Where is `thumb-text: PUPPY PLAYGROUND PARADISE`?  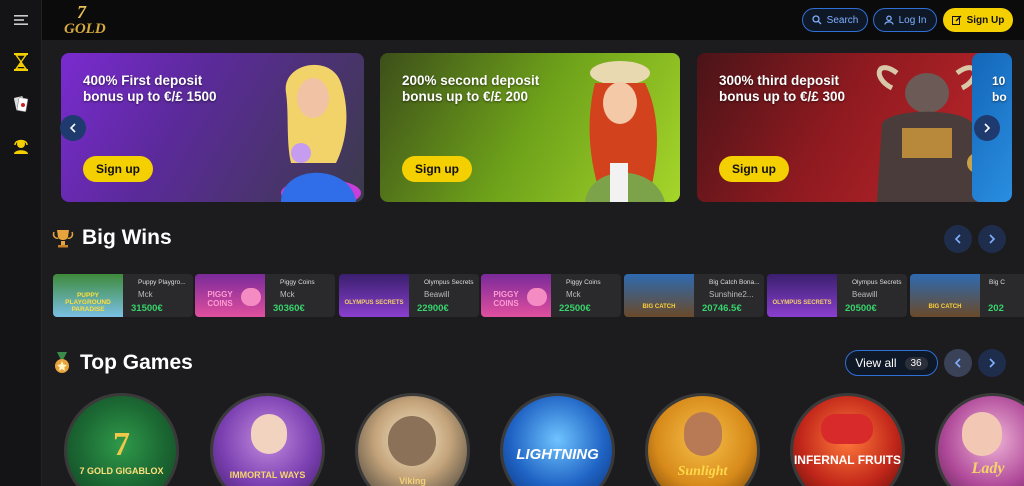 thumb-text: PUPPY PLAYGROUND PARADISE is located at coordinates (88, 302).